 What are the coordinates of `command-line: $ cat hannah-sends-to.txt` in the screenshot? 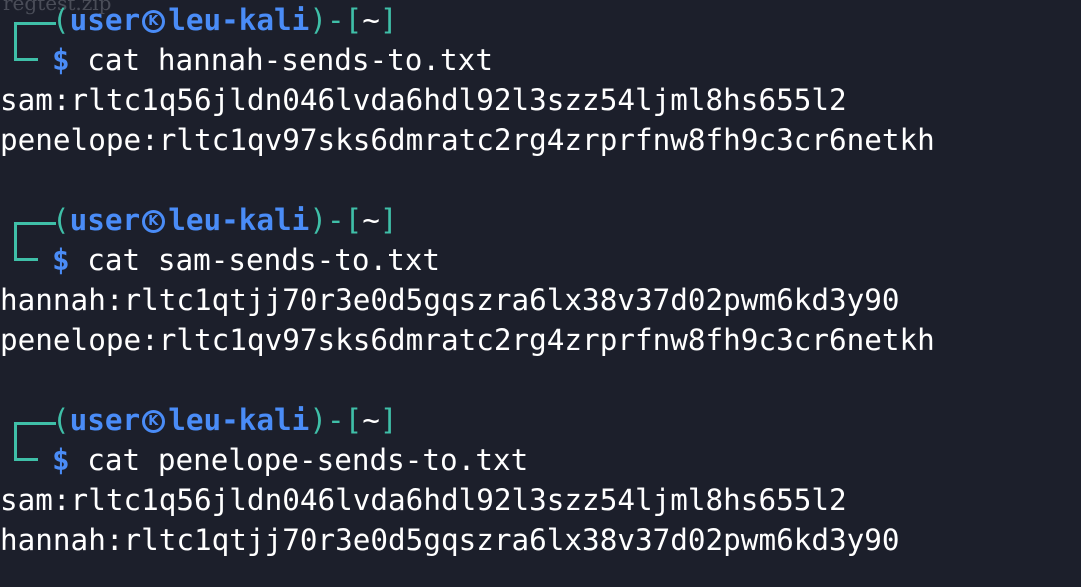 It's located at (540, 60).